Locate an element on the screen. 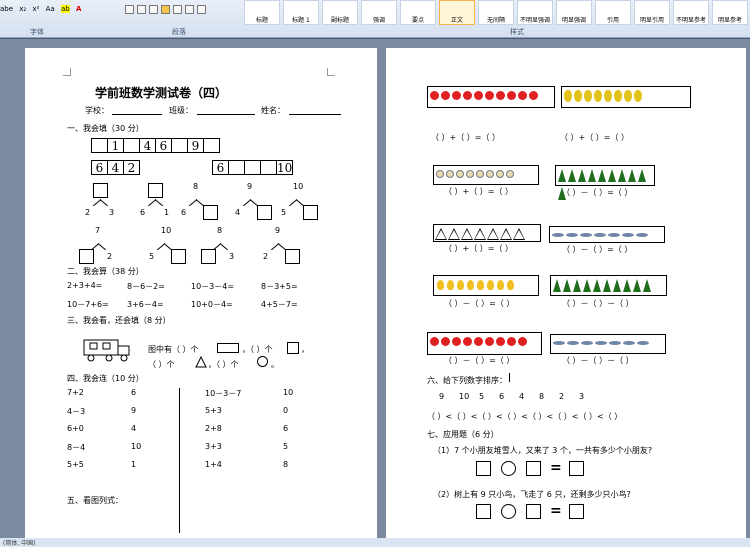 The image size is (750, 547). styles-group-label: 样式 is located at coordinates (517, 32).